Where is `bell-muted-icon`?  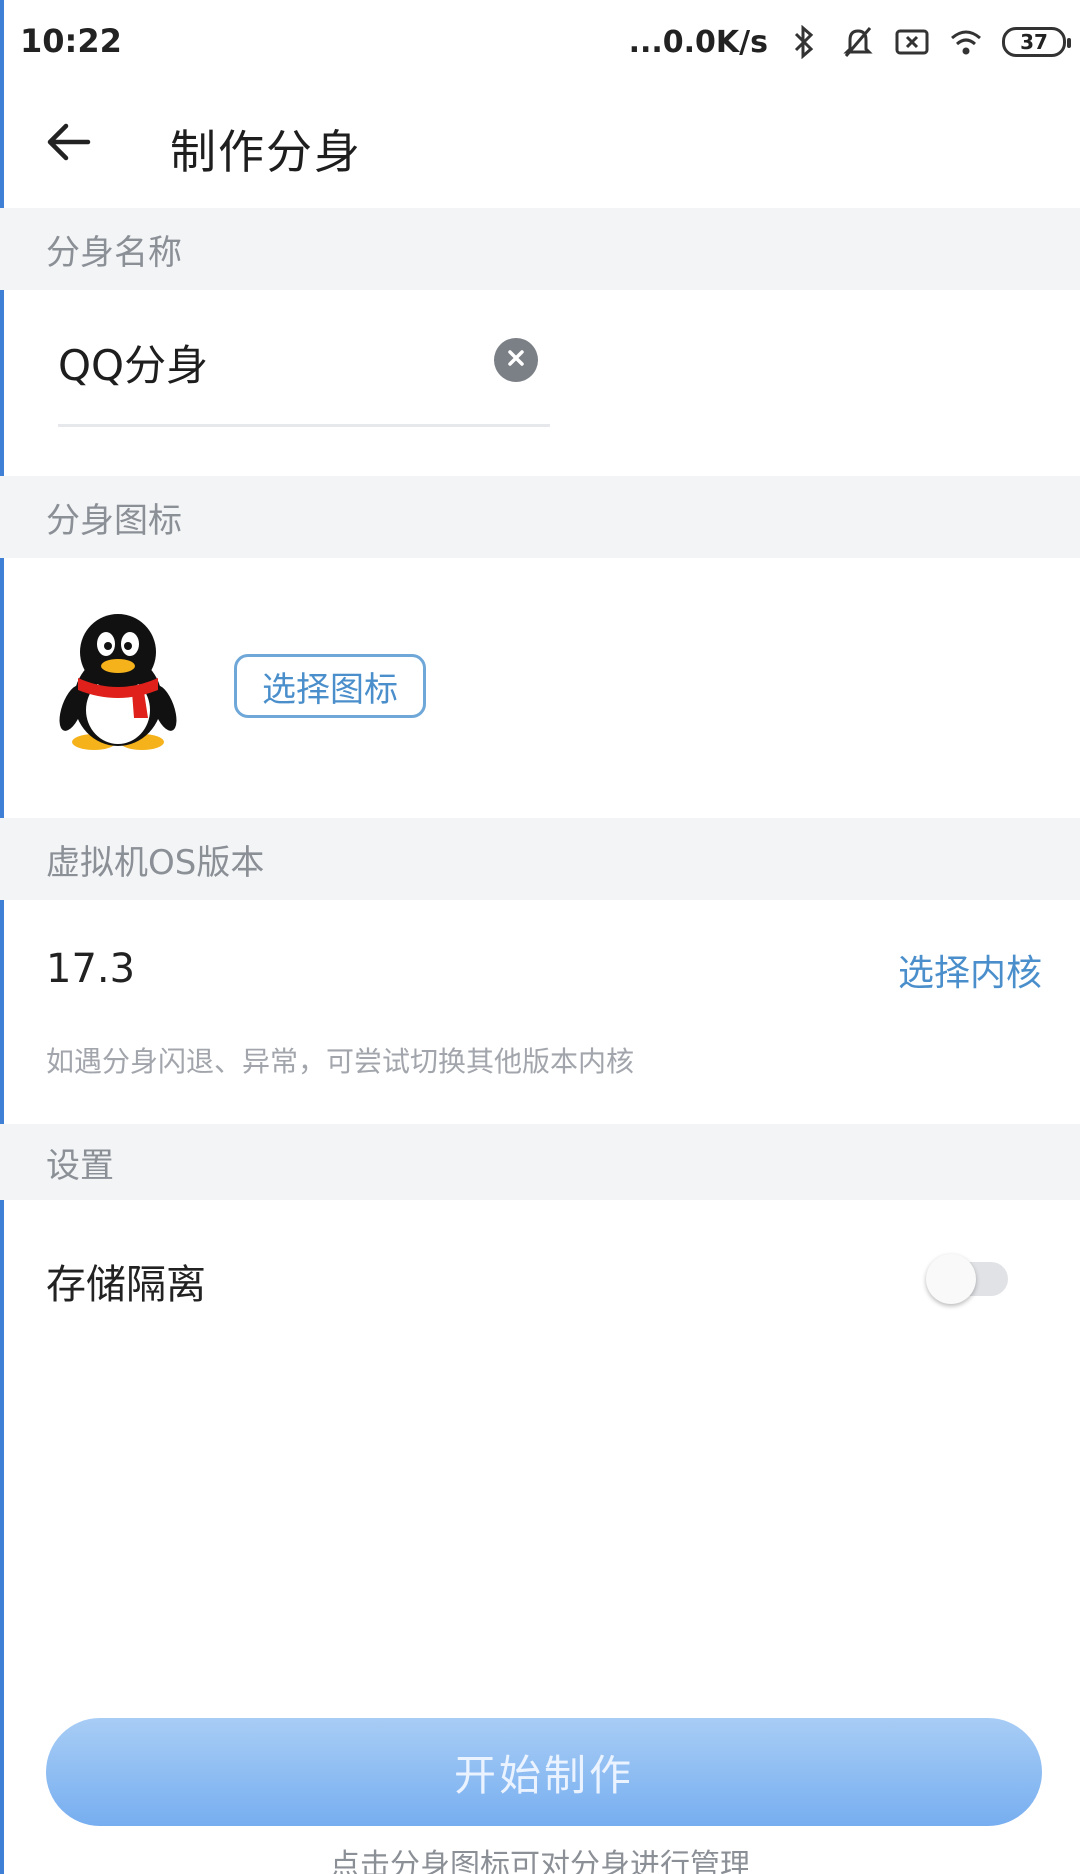
bell-muted-icon is located at coordinates (858, 42).